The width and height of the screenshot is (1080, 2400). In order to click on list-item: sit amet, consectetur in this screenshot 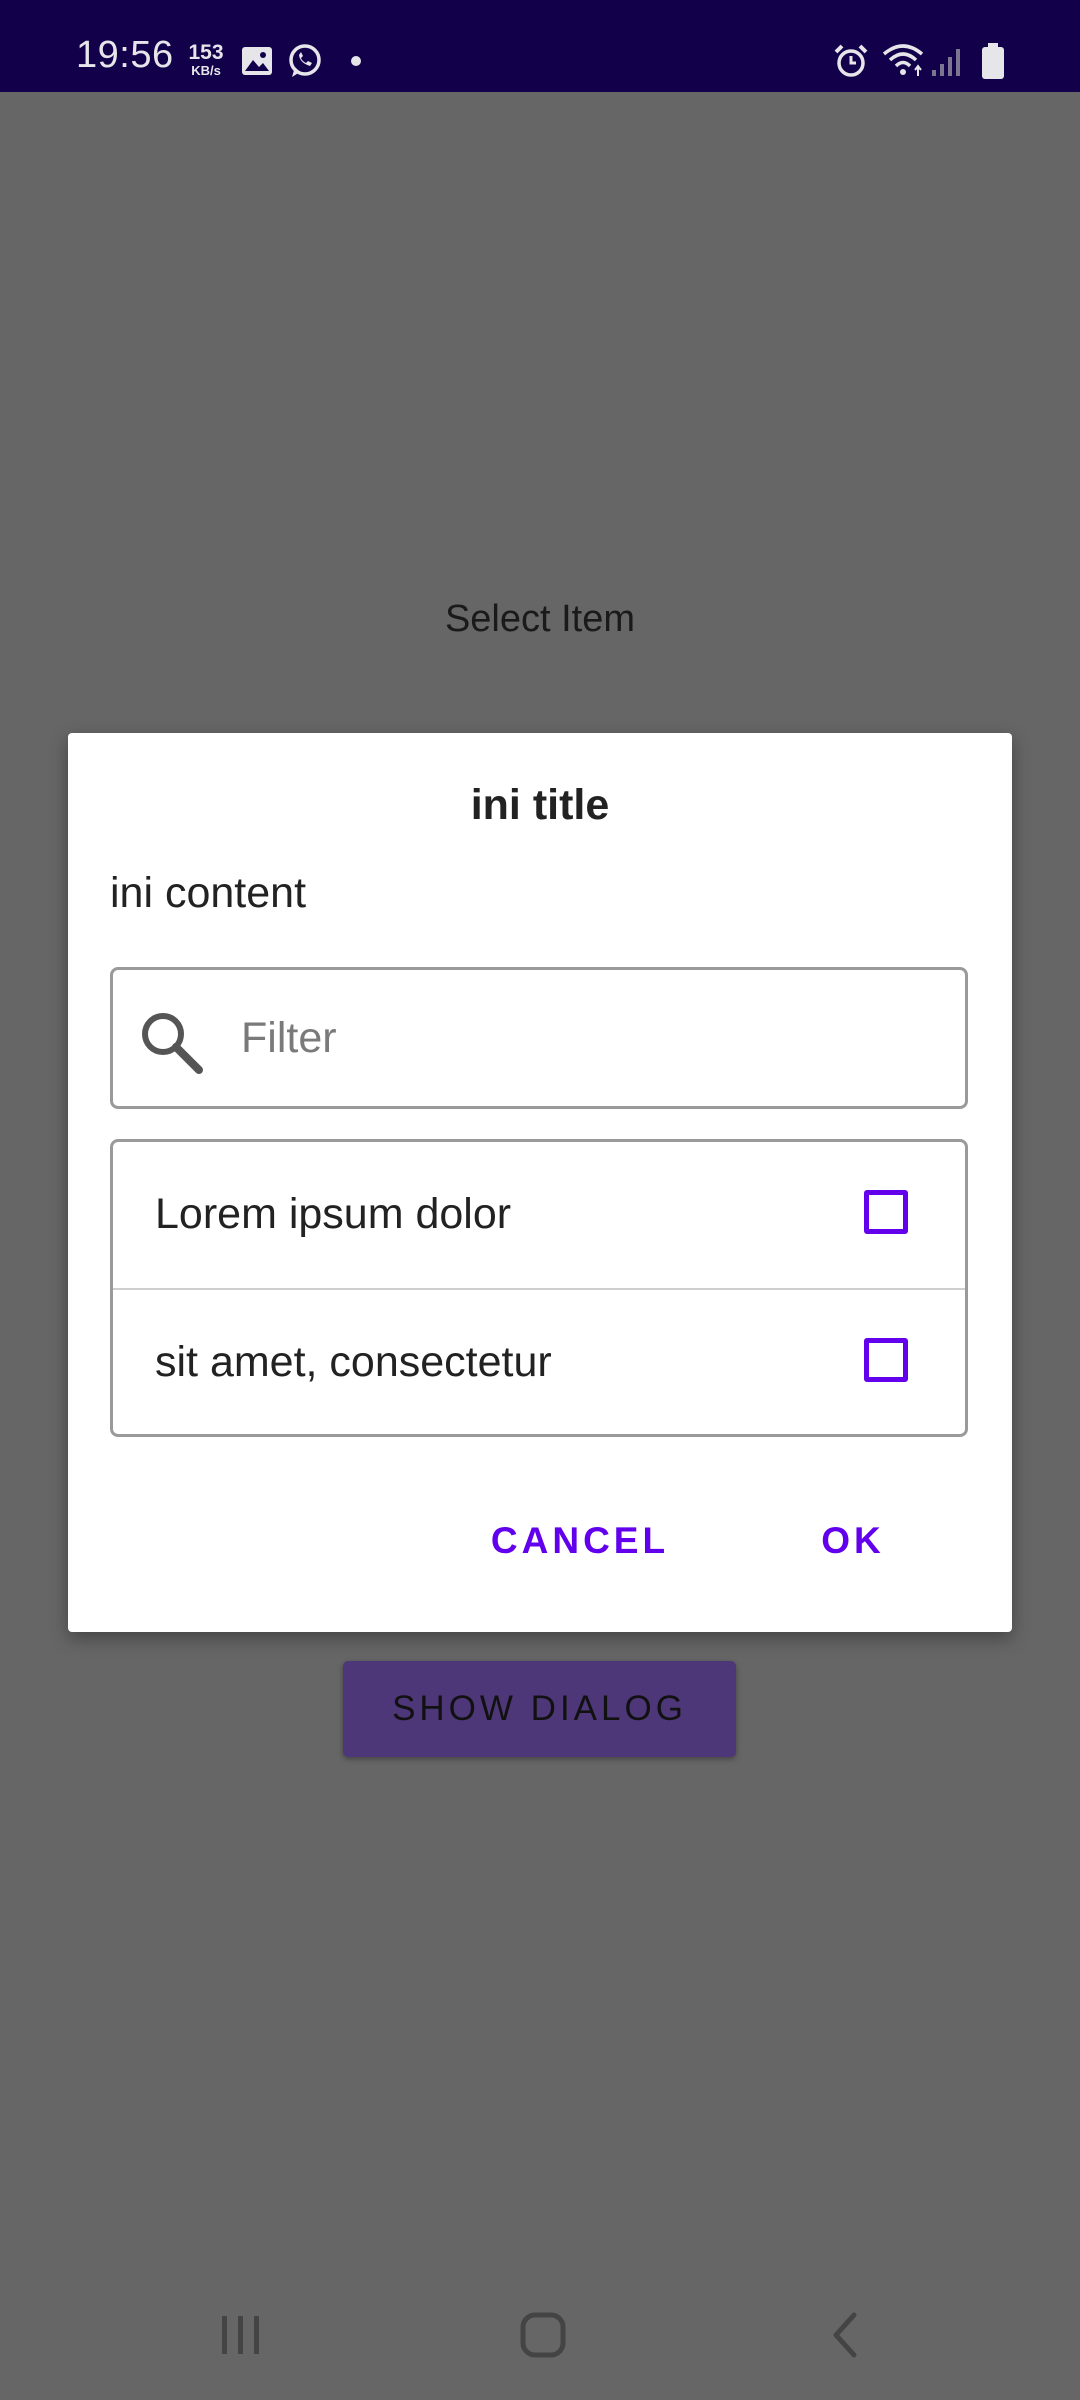, I will do `click(539, 1363)`.